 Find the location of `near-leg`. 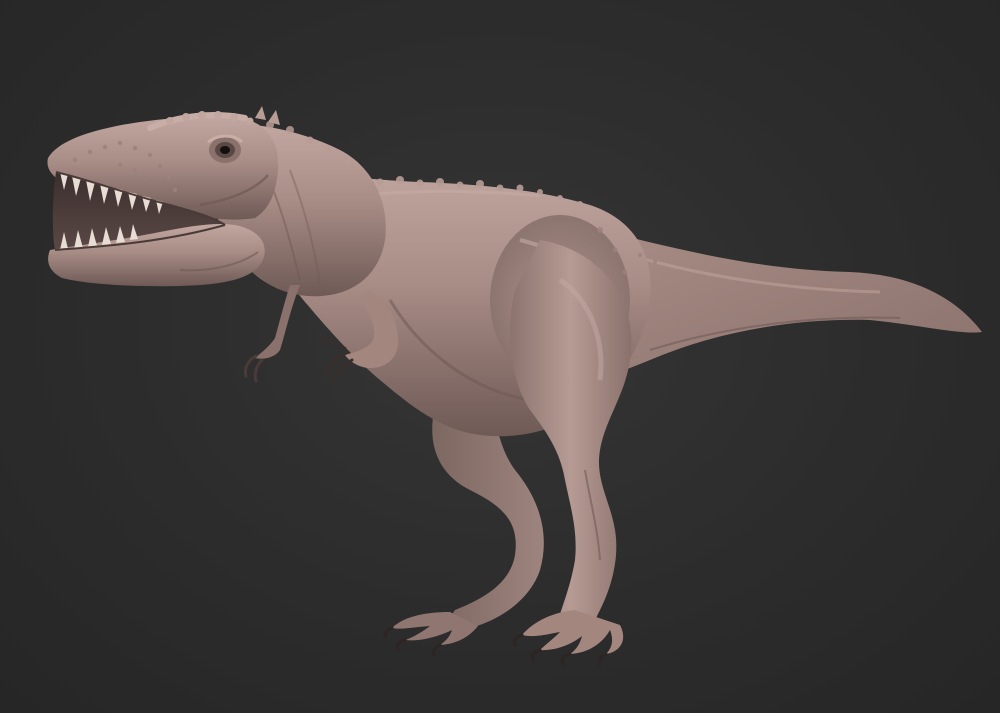

near-leg is located at coordinates (571, 453).